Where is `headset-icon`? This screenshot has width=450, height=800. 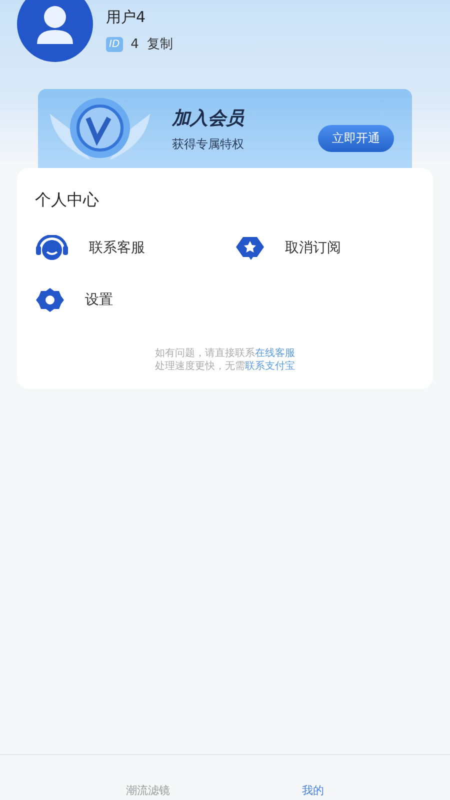
headset-icon is located at coordinates (52, 248).